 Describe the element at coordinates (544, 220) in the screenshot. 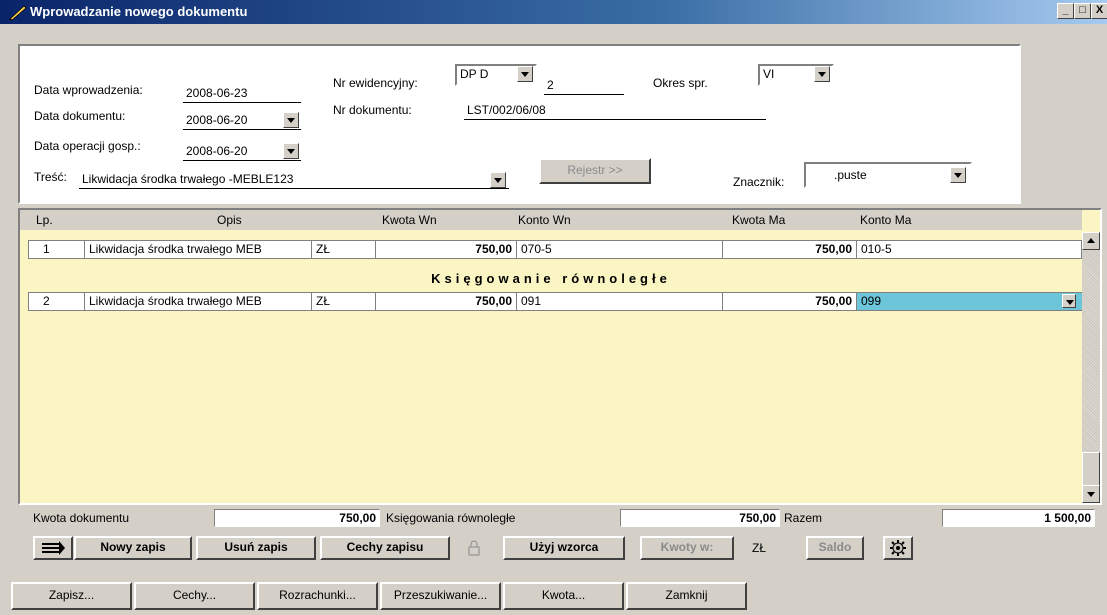

I see `column-konto-wn: Konto Wn` at that location.